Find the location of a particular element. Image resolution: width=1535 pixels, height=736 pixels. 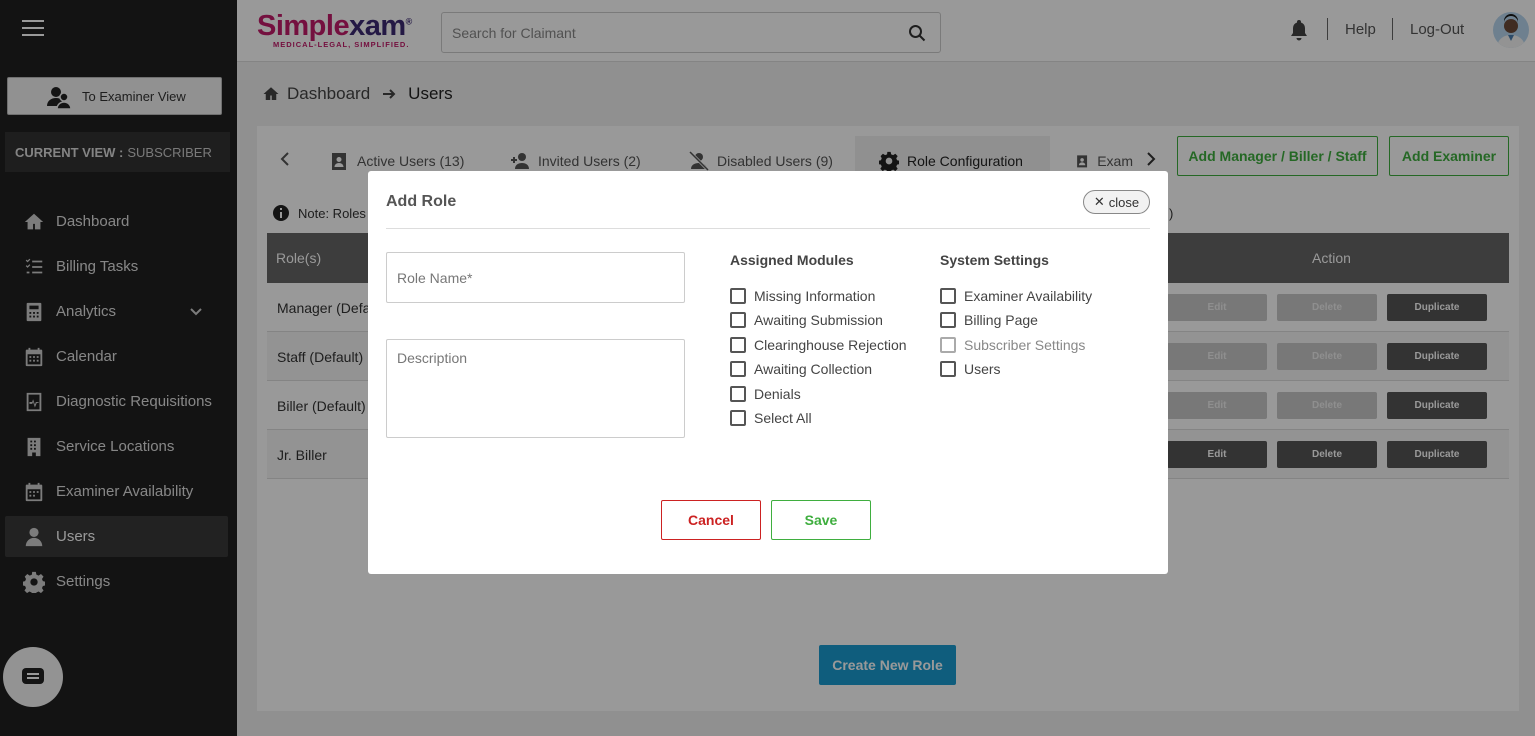

checkbox-label: Examiner Availability is located at coordinates (1028, 296).